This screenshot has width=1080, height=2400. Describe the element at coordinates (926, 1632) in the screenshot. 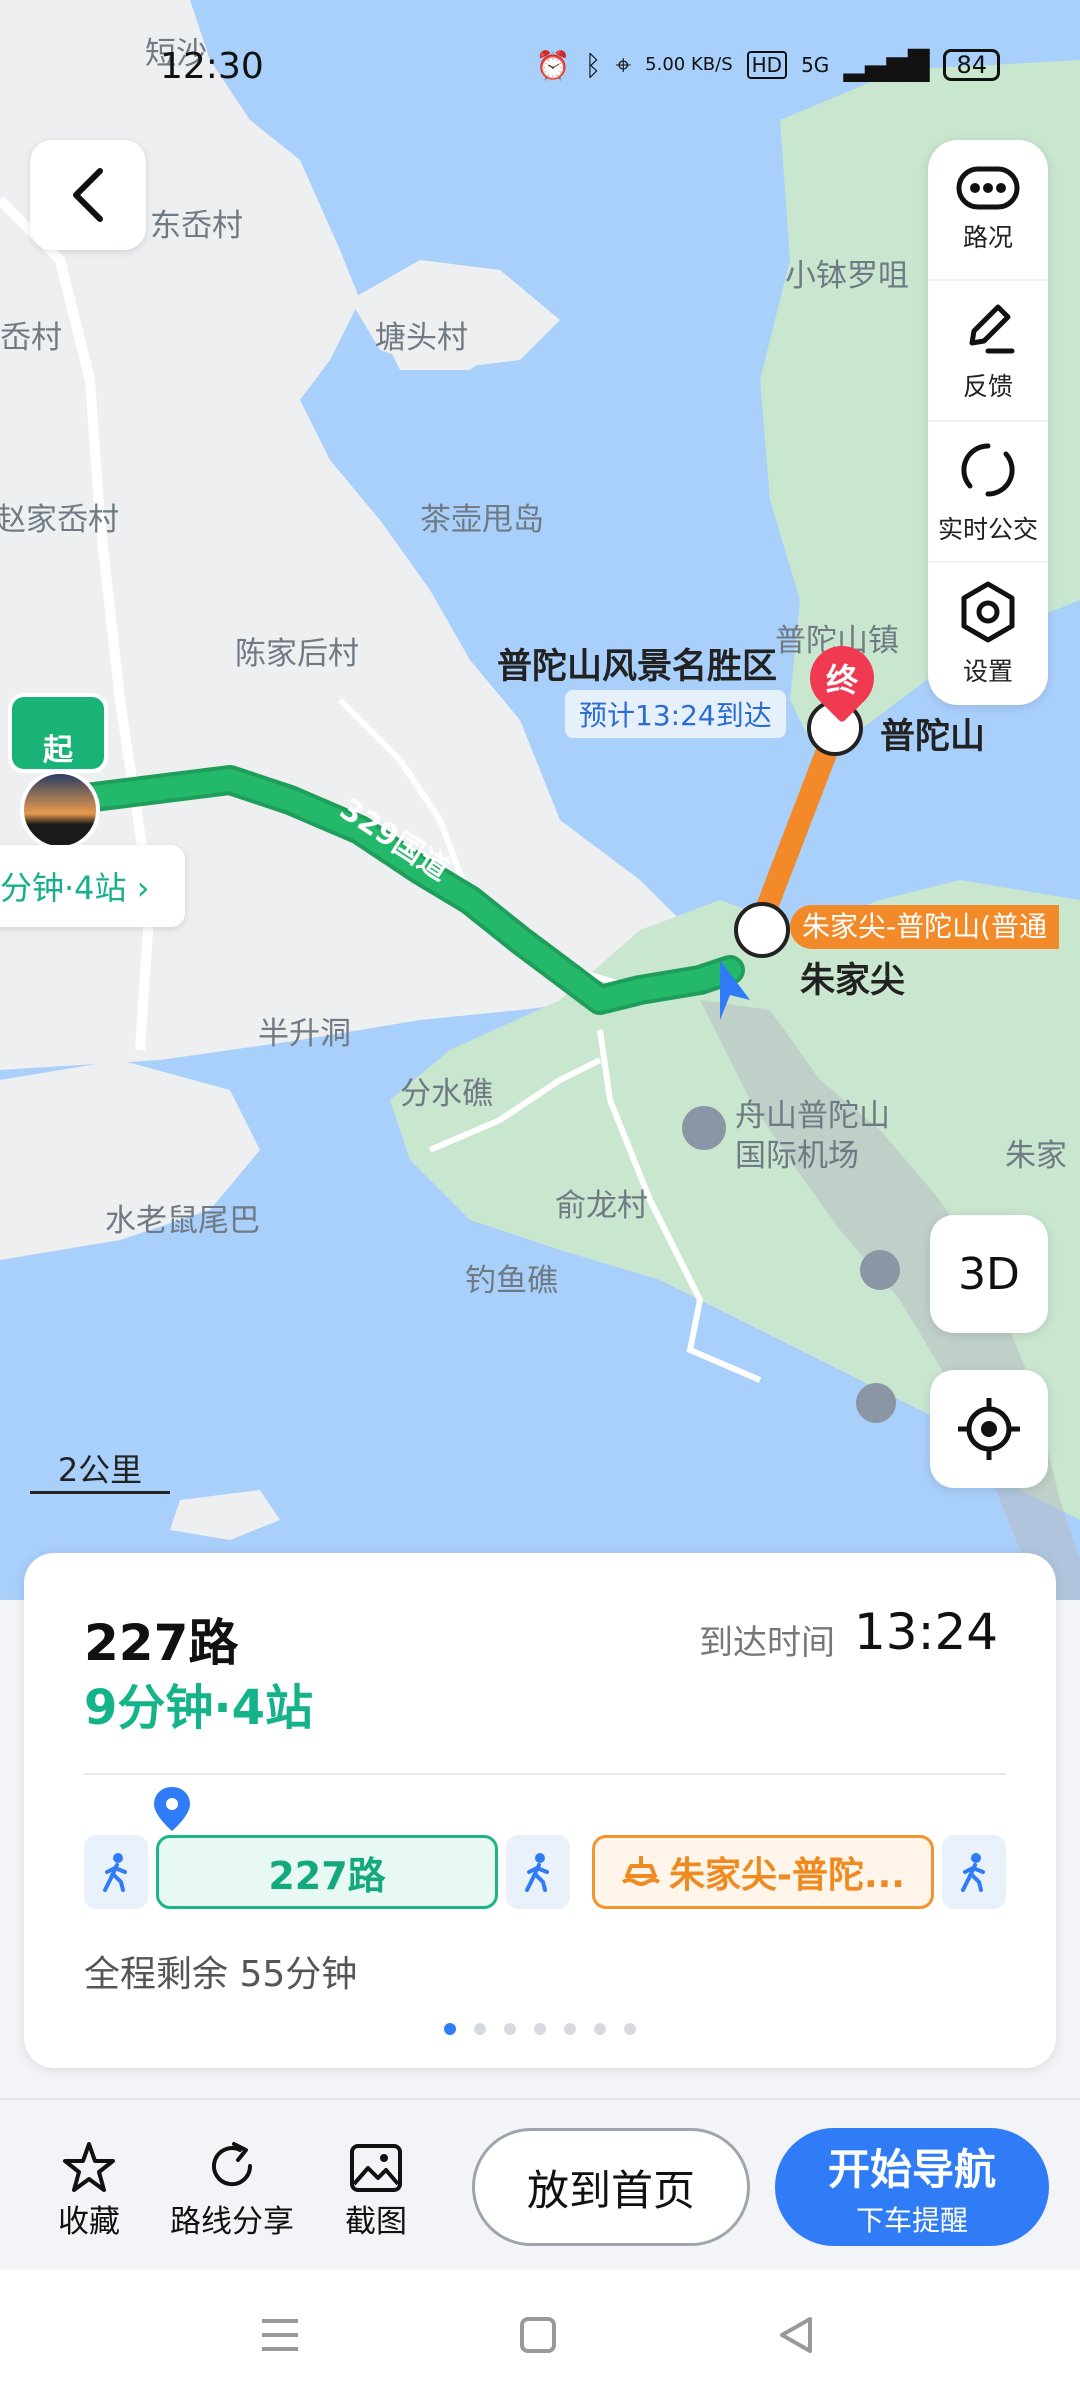

I see `arrival-time: 13:24` at that location.